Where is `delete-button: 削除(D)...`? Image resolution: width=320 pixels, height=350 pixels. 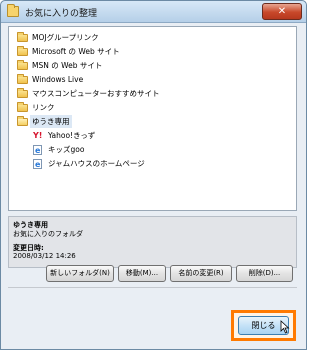 delete-button: 削除(D)... is located at coordinates (264, 273).